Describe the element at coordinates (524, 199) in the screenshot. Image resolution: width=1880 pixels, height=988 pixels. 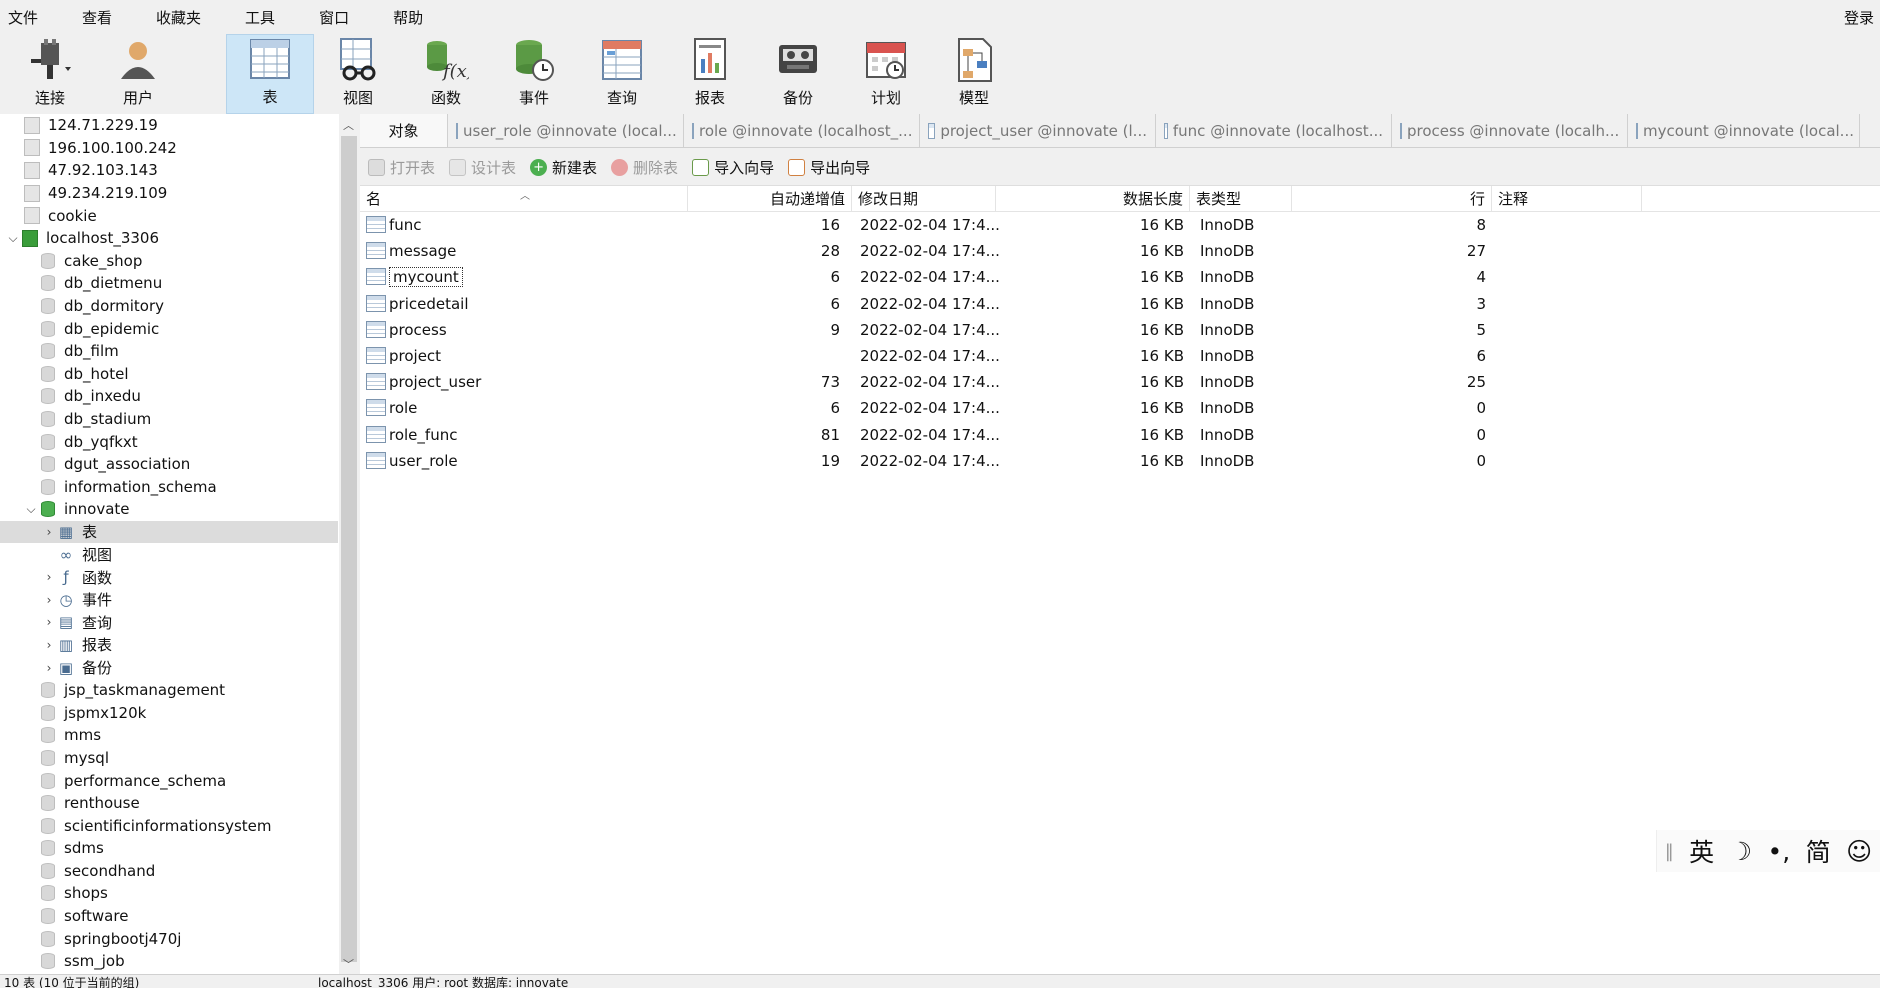
I see `header-name: 名 ︿` at that location.